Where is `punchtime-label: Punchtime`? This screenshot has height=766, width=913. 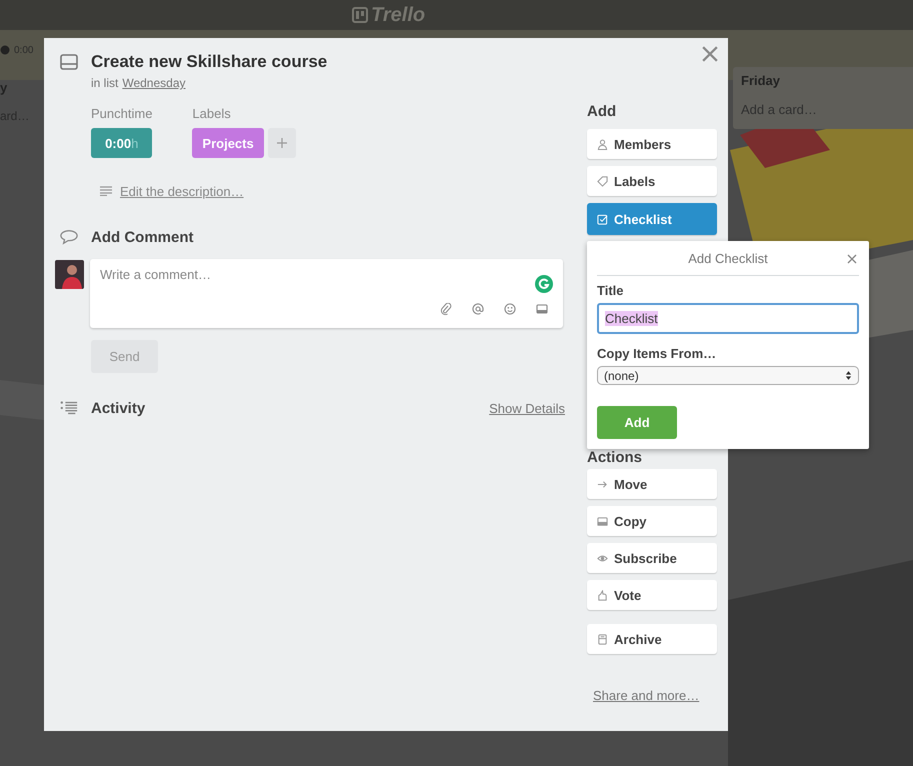 punchtime-label: Punchtime is located at coordinates (121, 114).